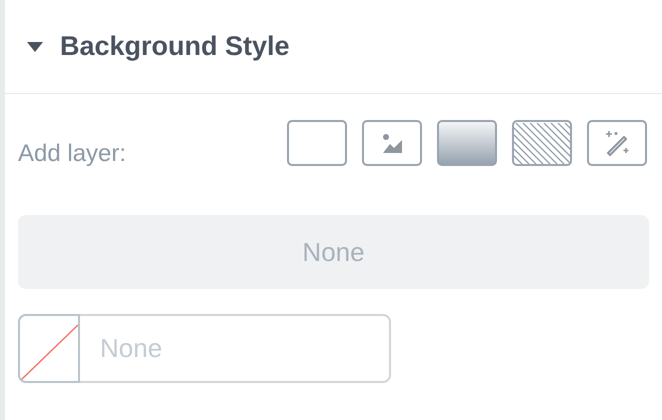  What do you see at coordinates (542, 143) in the screenshot?
I see `pattern-layer-icon` at bounding box center [542, 143].